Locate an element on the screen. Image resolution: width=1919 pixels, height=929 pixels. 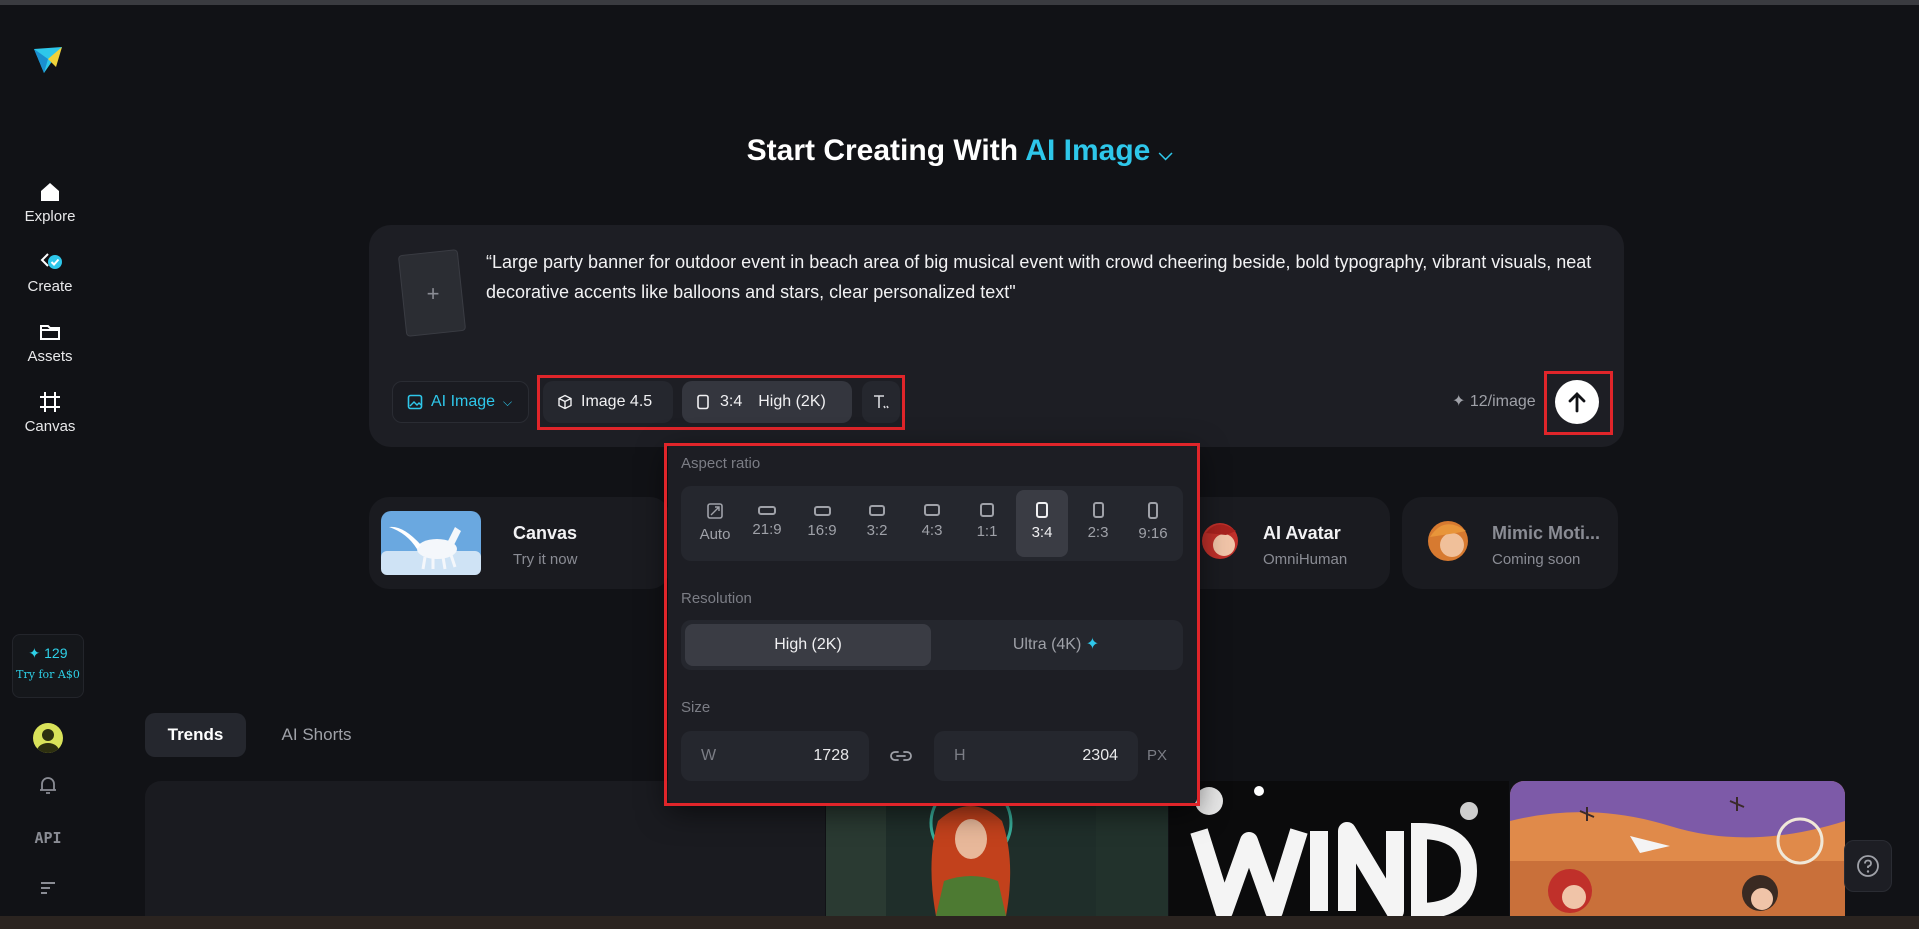
feature-title: Canvas is located at coordinates (545, 533).